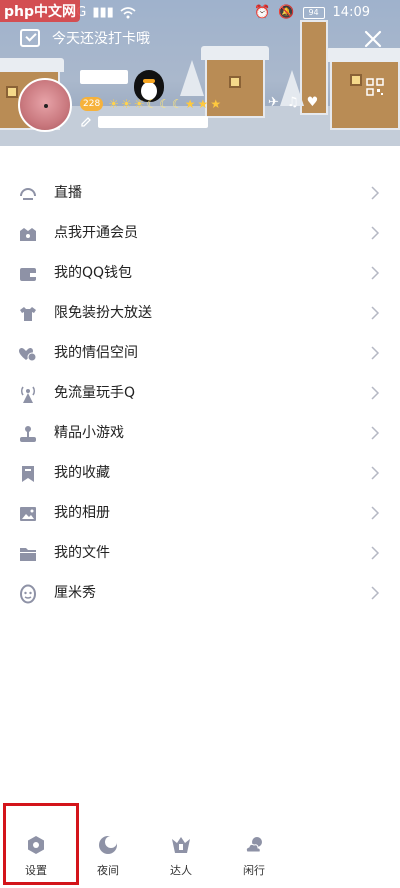 Image resolution: width=400 pixels, height=888 pixels. What do you see at coordinates (254, 870) in the screenshot?
I see `tab-label: 闲行` at bounding box center [254, 870].